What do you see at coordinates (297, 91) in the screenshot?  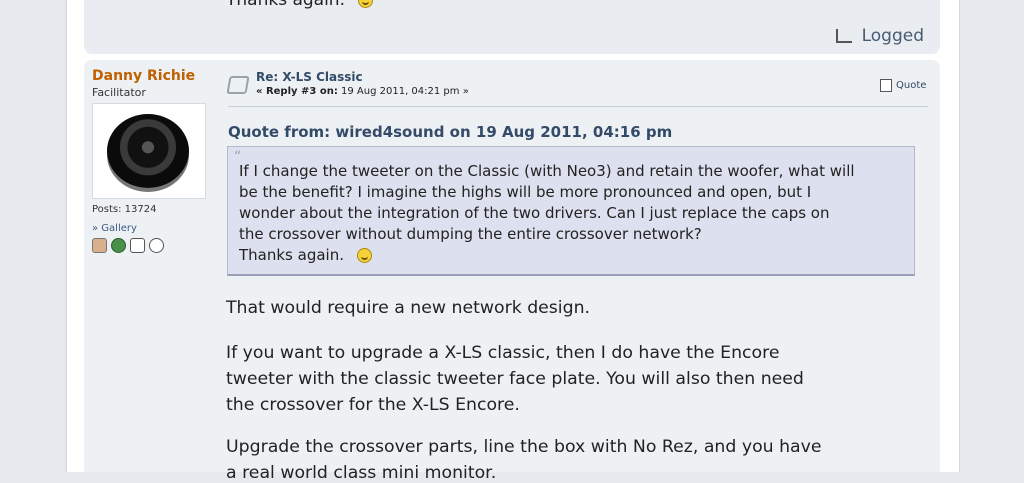 I see `reply-prefix: « Reply #3 on:` at bounding box center [297, 91].